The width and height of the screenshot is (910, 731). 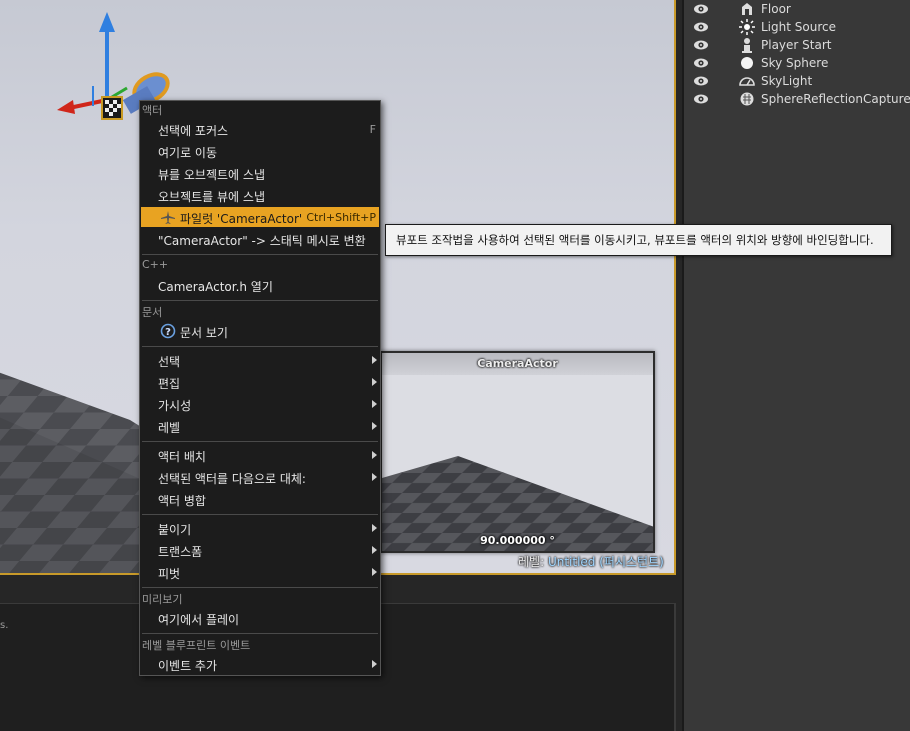 I want to click on menu-item-replace-actor: 선택된 액터를 다음으로 대체:, so click(x=260, y=477).